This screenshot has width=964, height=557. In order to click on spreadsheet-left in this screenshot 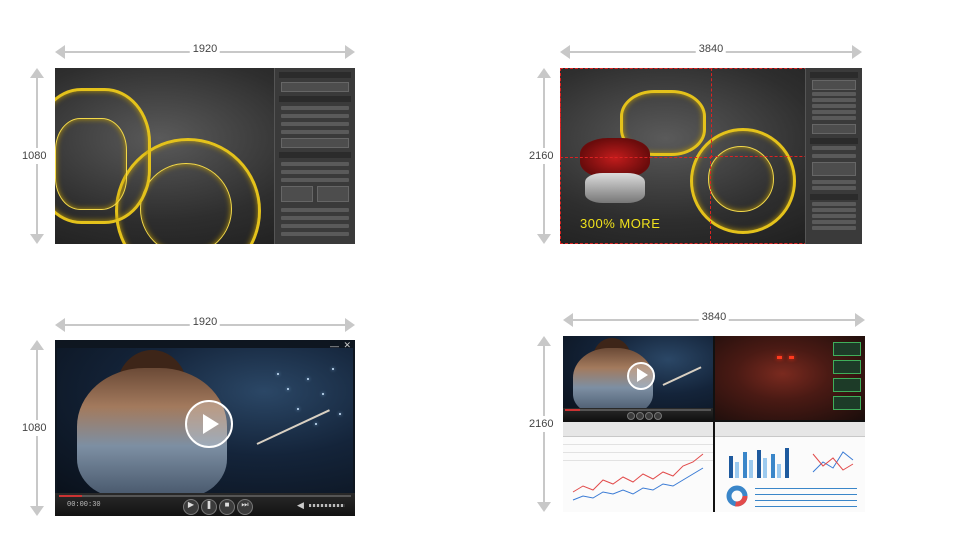, I will do `click(638, 467)`.